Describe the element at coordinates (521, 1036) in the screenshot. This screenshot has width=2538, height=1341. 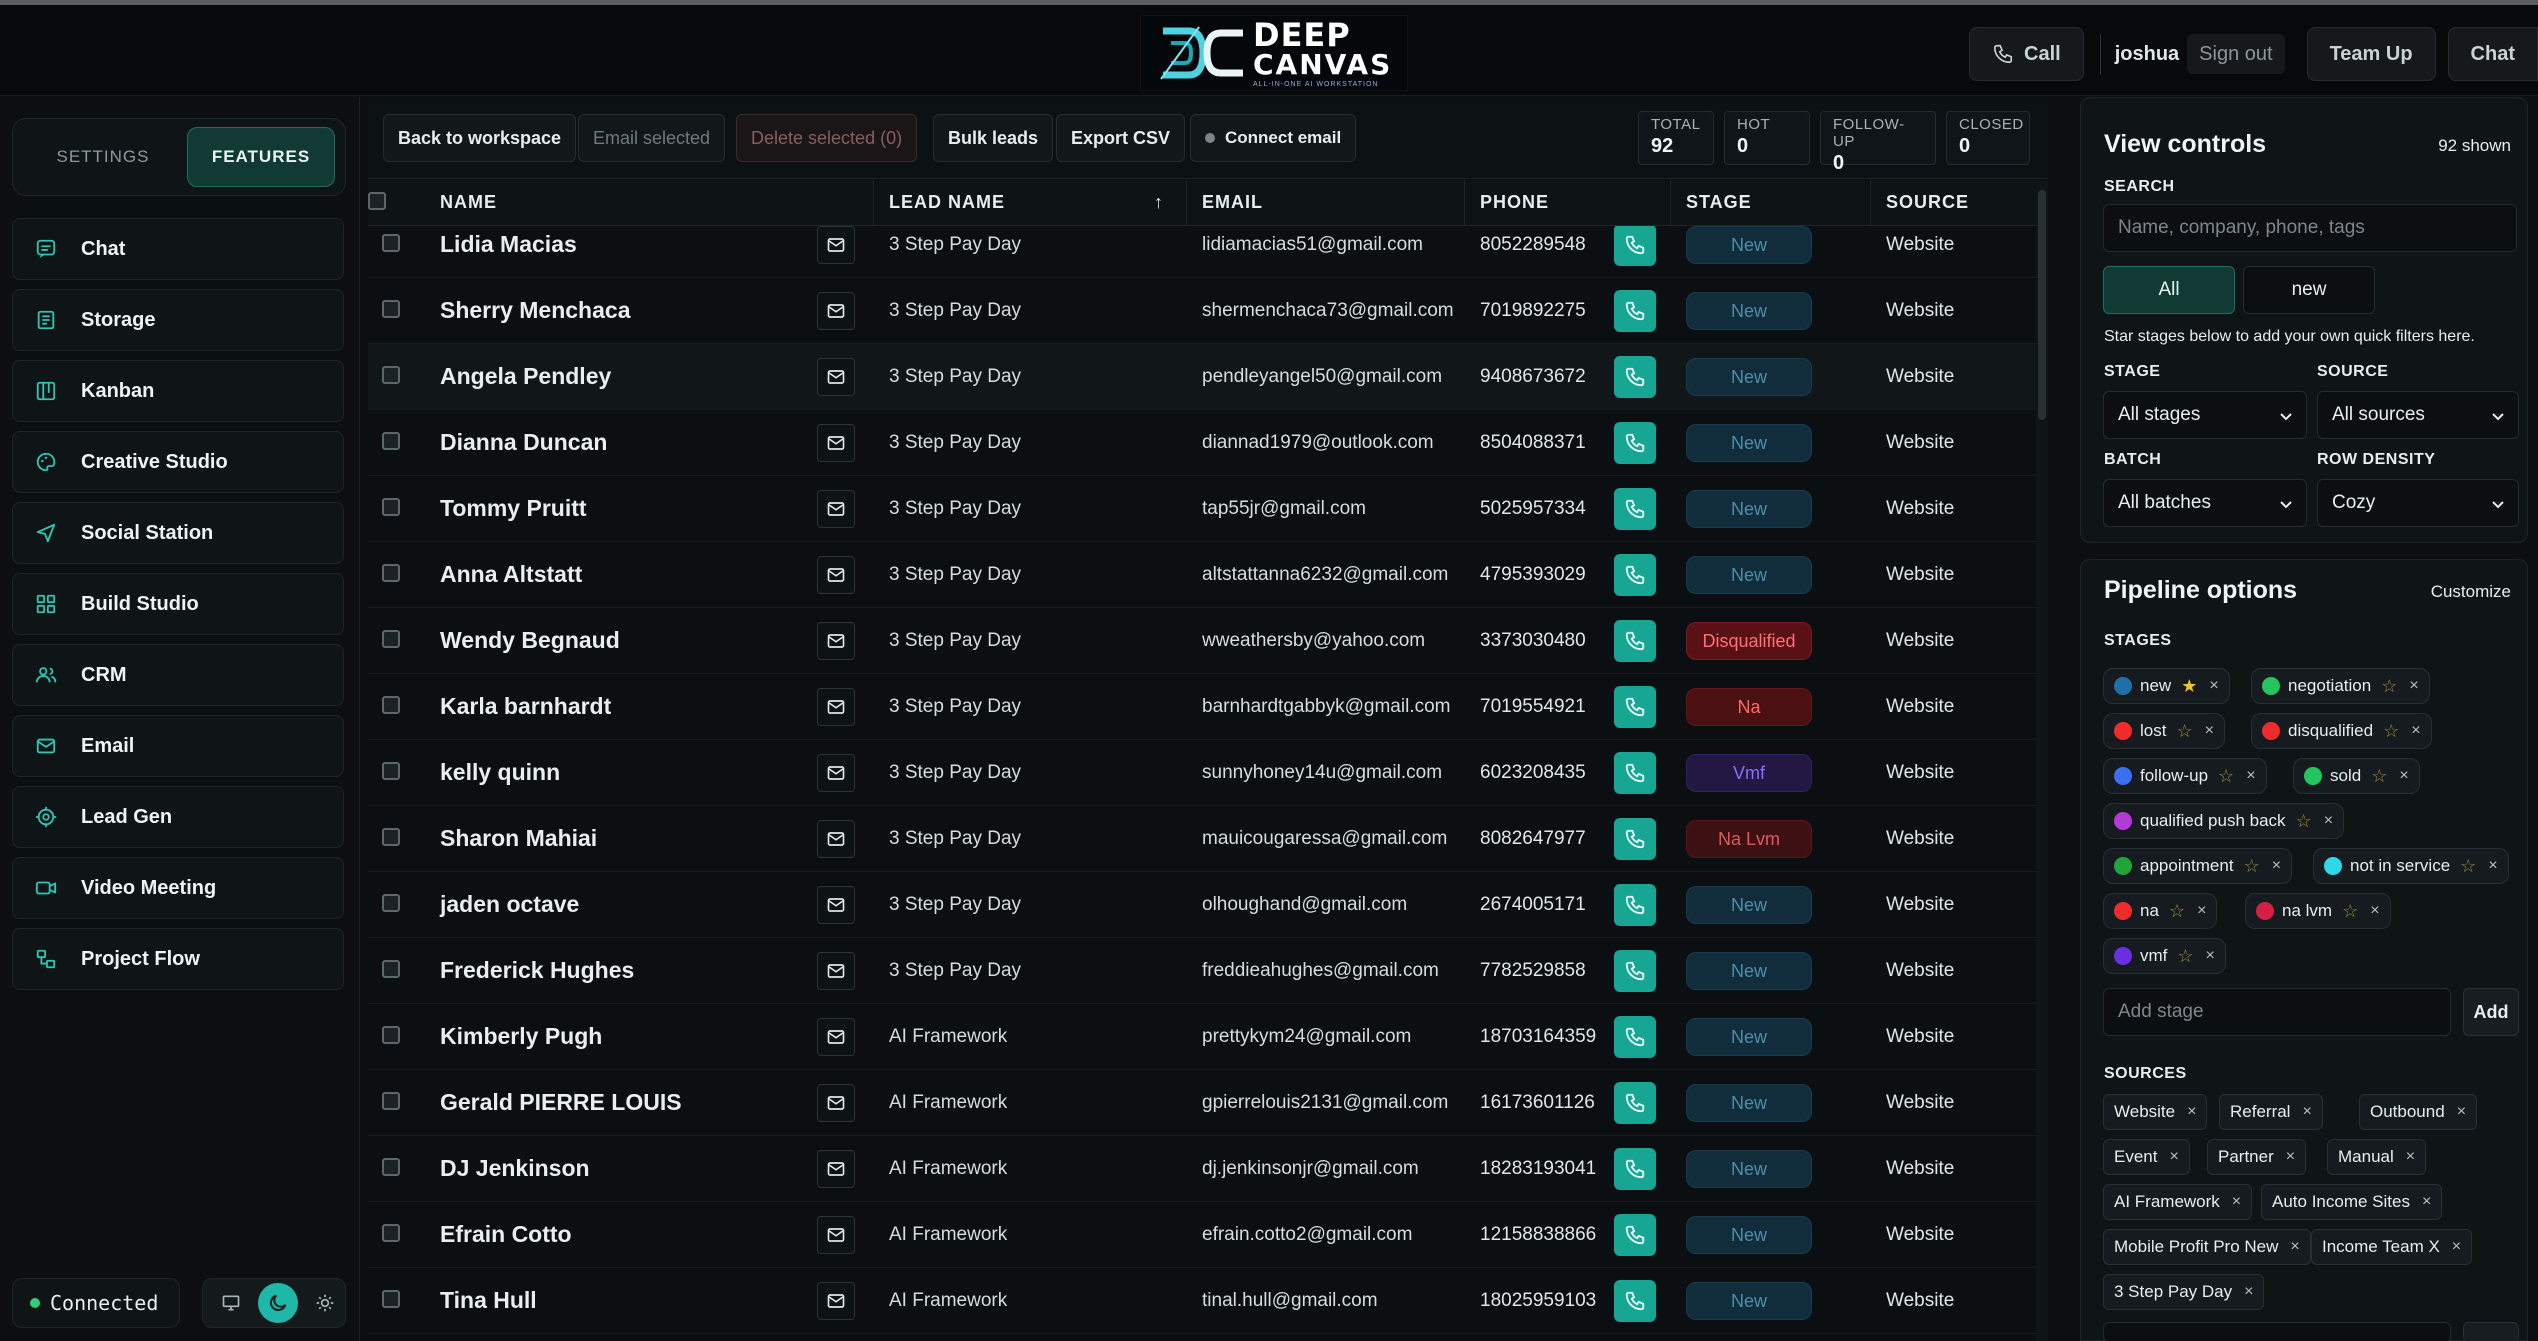
I see `lead-name: Kimberly Pugh` at that location.